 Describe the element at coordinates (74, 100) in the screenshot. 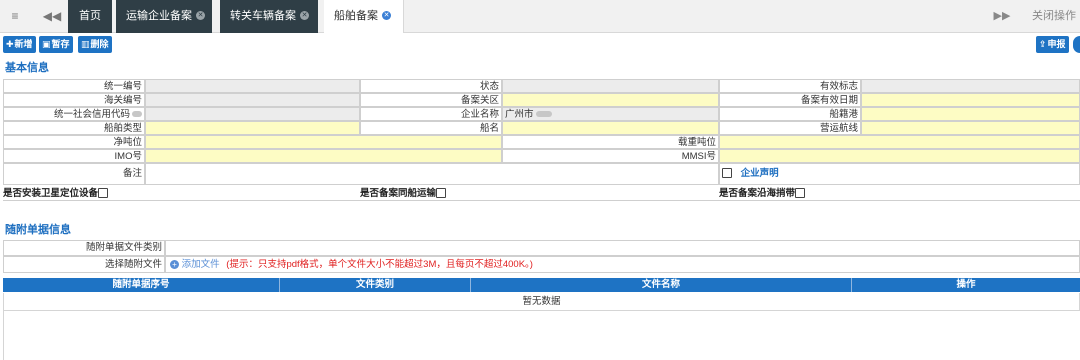

I see `customs-no-label: 海关编号` at that location.